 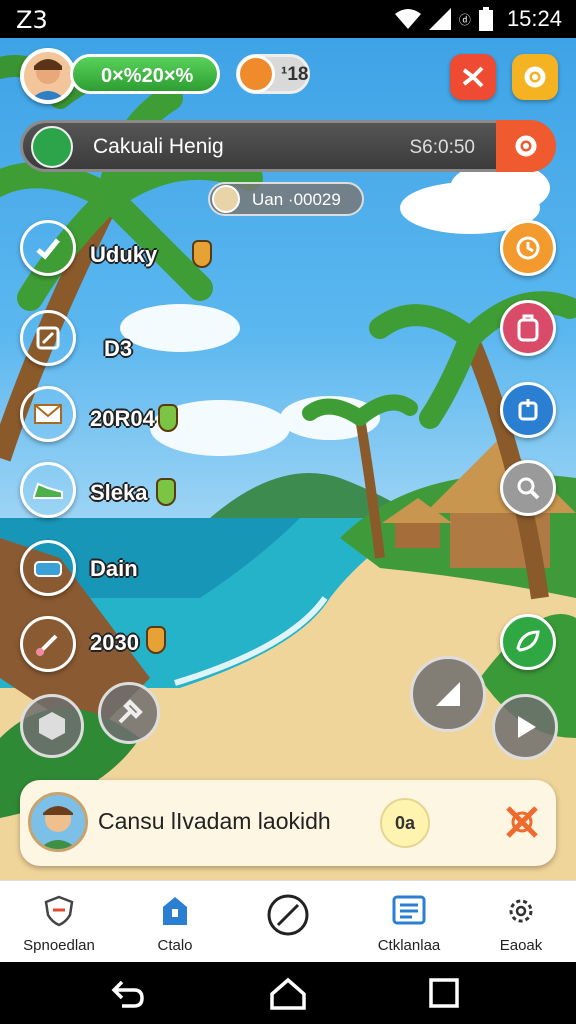 What do you see at coordinates (288, 915) in the screenshot?
I see `compass-icon` at bounding box center [288, 915].